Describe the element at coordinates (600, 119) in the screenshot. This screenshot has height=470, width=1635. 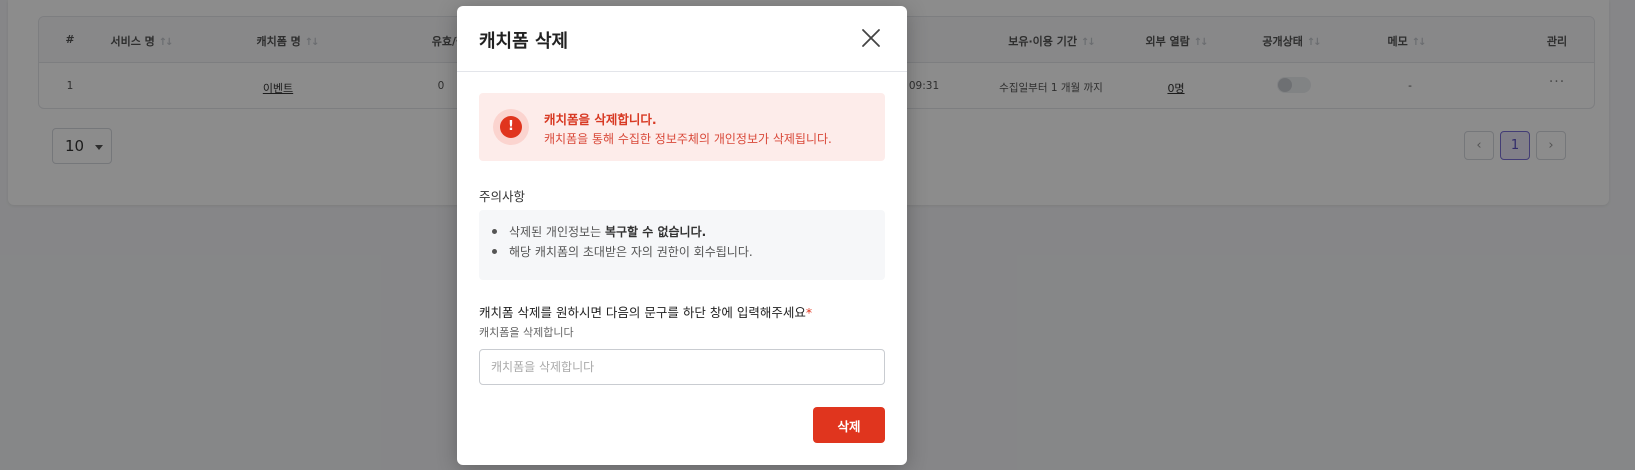
I see `alert-title: 캐치폼을 삭제합니다.` at that location.